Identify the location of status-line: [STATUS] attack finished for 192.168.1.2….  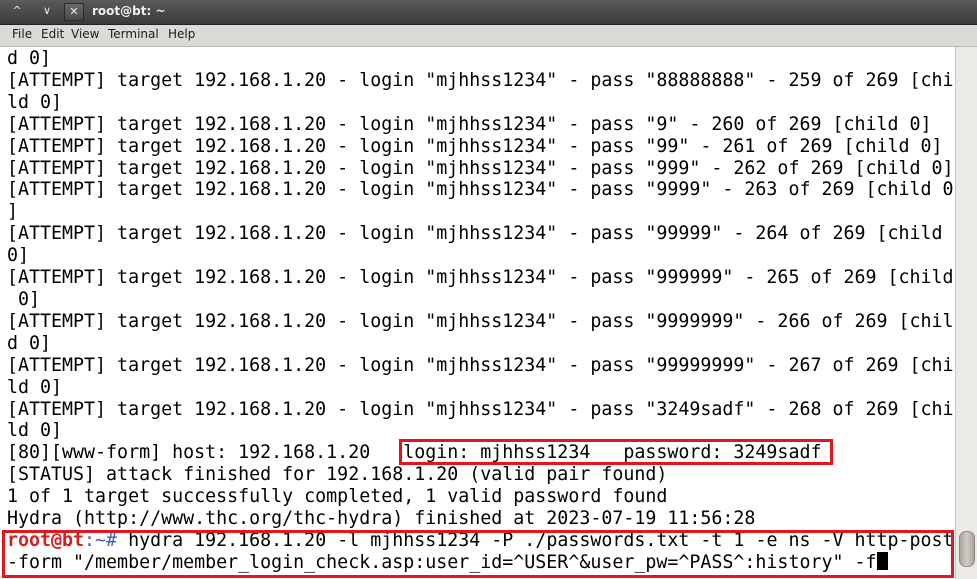
(337, 475).